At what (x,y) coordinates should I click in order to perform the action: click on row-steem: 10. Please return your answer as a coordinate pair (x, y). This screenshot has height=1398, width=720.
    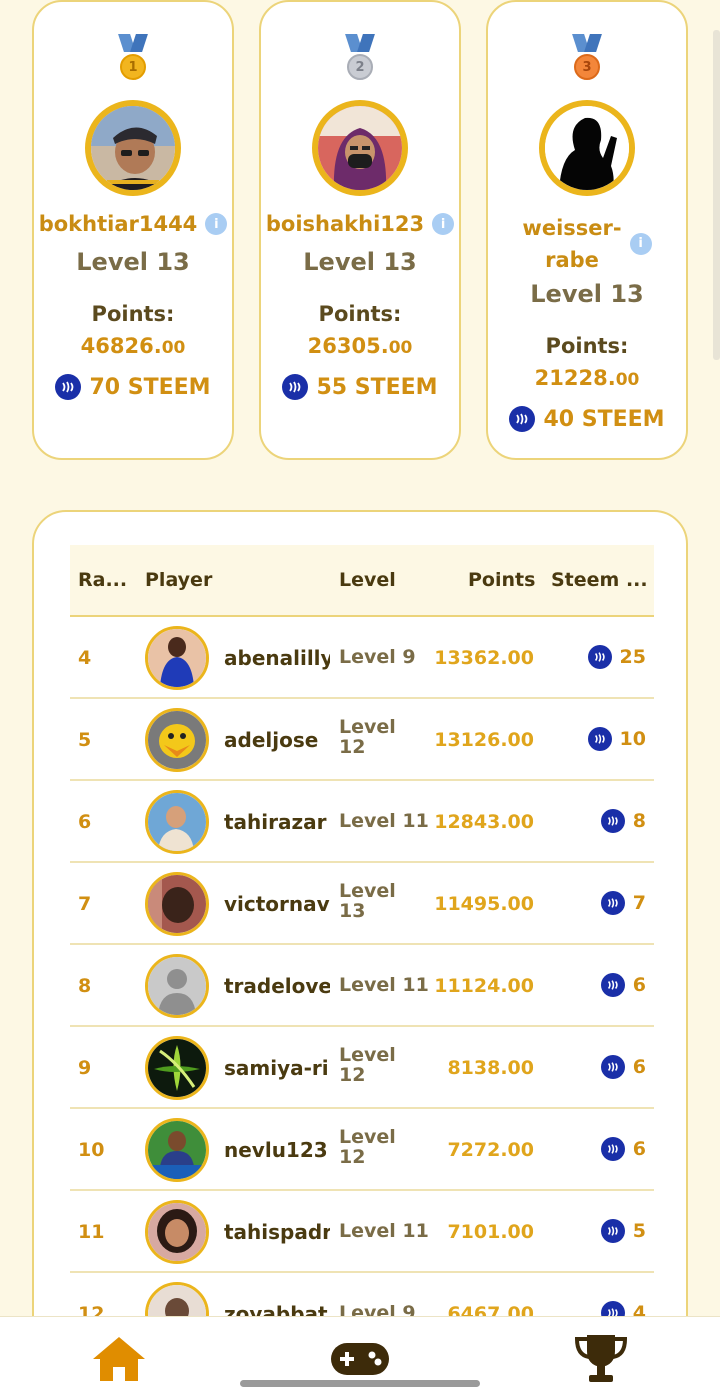
    Looking at the image, I should click on (616, 739).